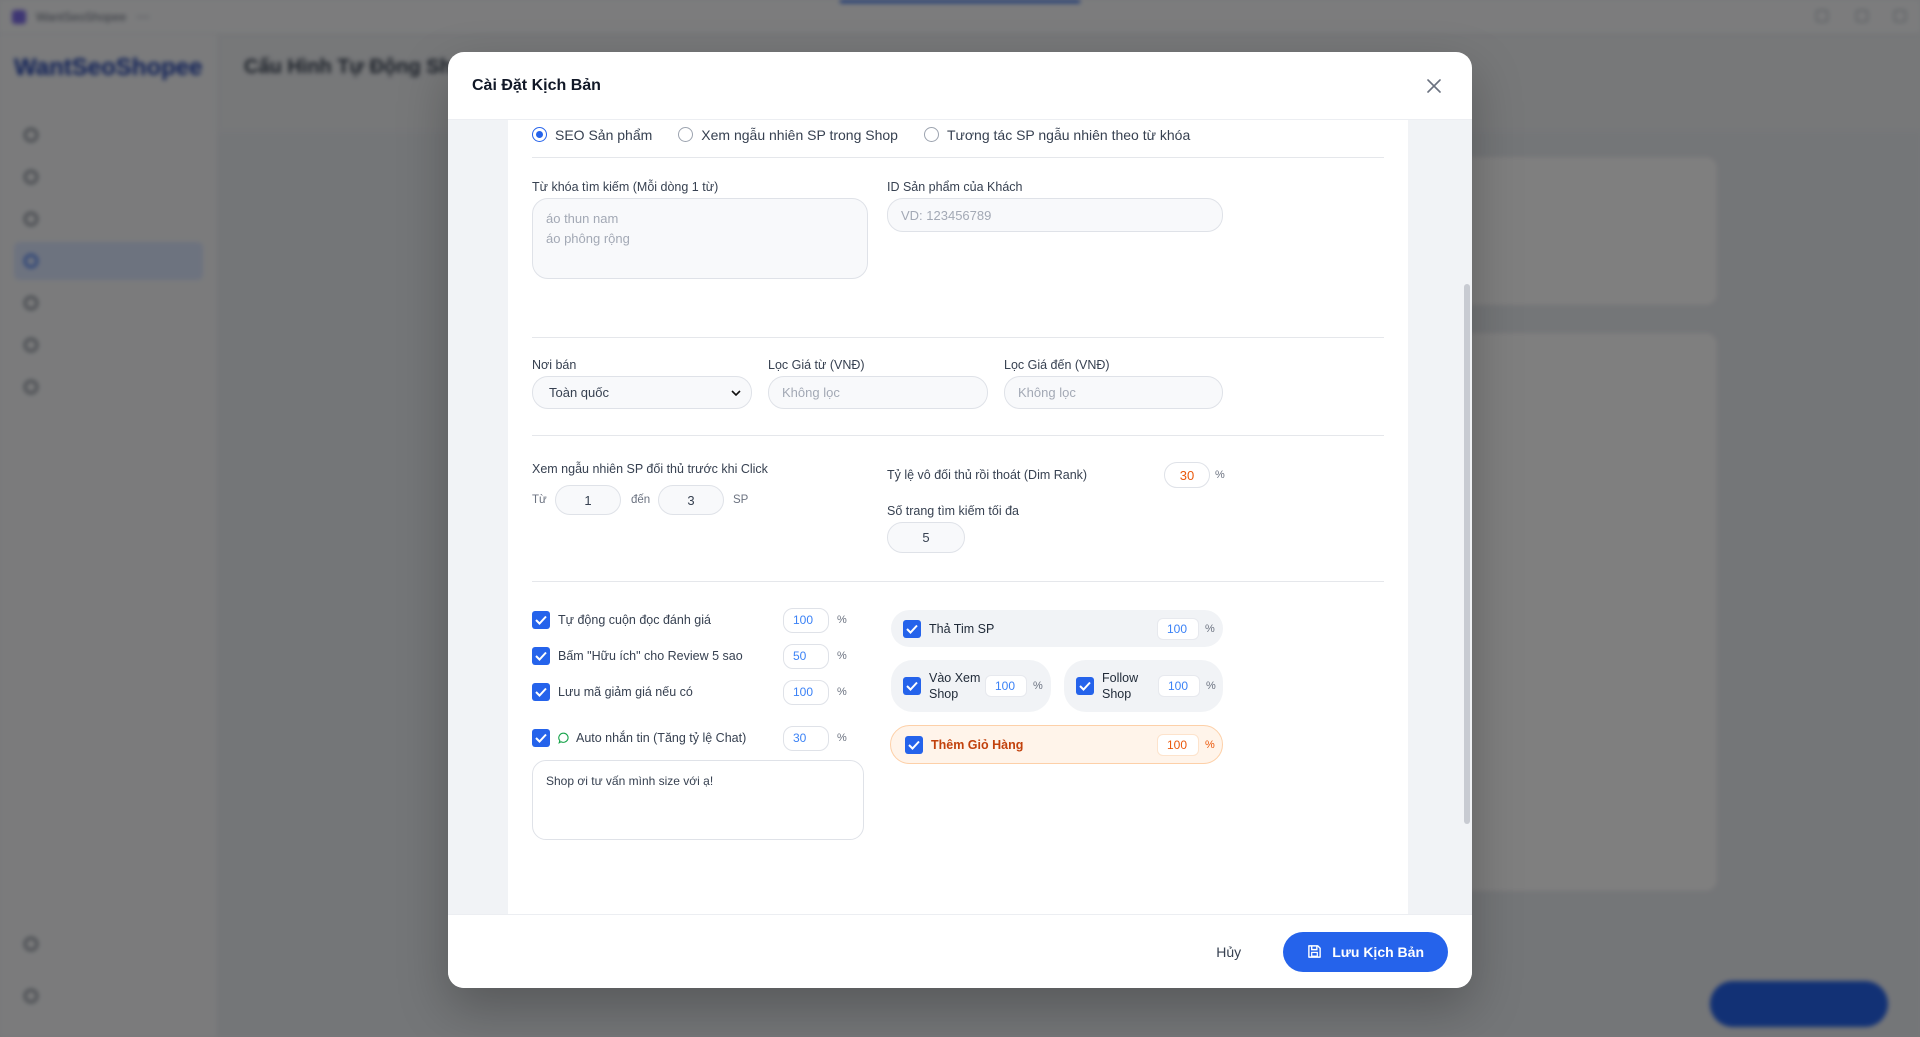 The image size is (1920, 1037). I want to click on option-save-voucher: Lưu mã giảm giá nếu có %, so click(707, 692).